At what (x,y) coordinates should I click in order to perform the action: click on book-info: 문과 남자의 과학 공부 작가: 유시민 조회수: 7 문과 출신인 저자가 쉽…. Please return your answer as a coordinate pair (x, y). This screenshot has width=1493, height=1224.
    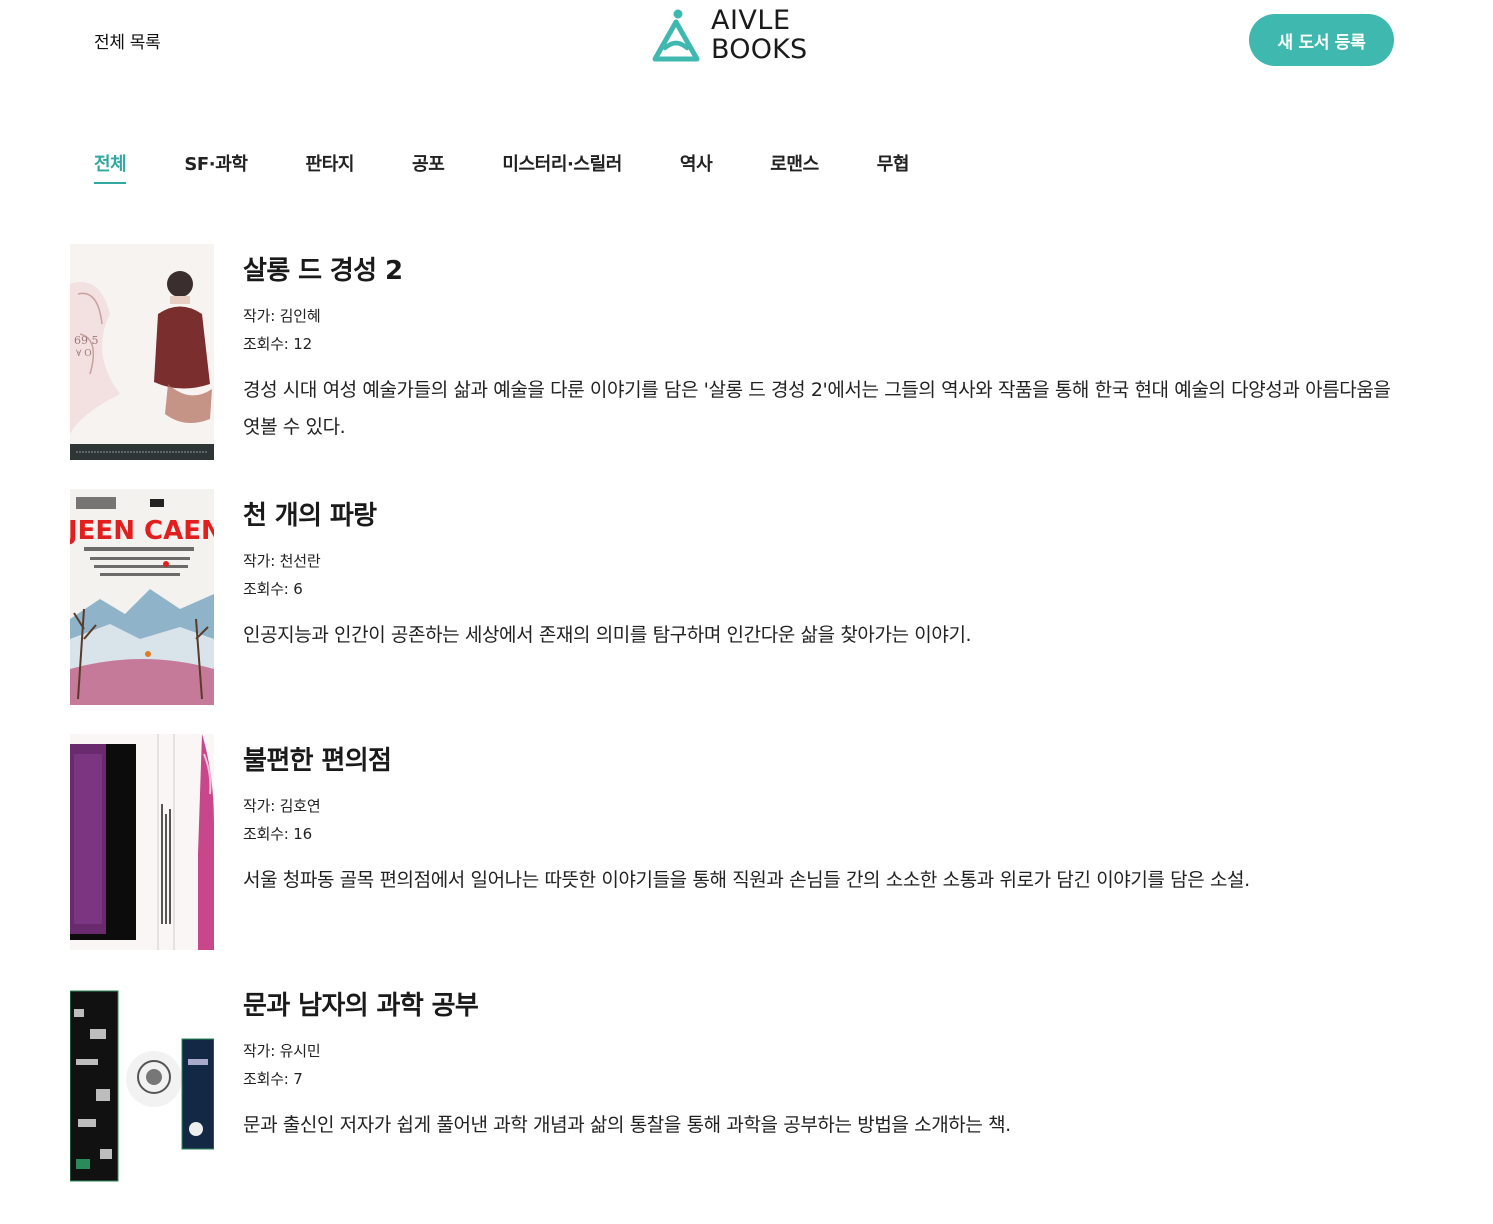
    Looking at the image, I should click on (818, 1066).